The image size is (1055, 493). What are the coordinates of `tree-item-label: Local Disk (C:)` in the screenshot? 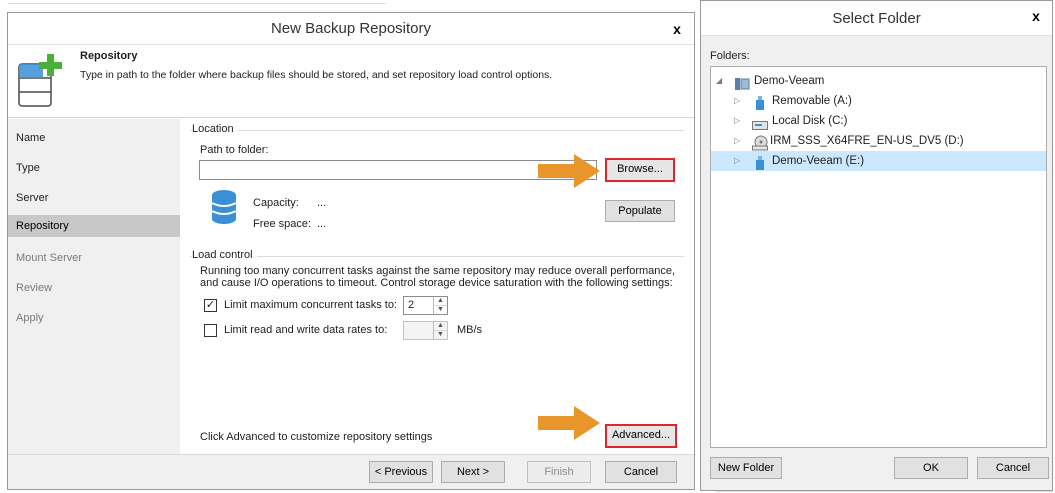 It's located at (810, 121).